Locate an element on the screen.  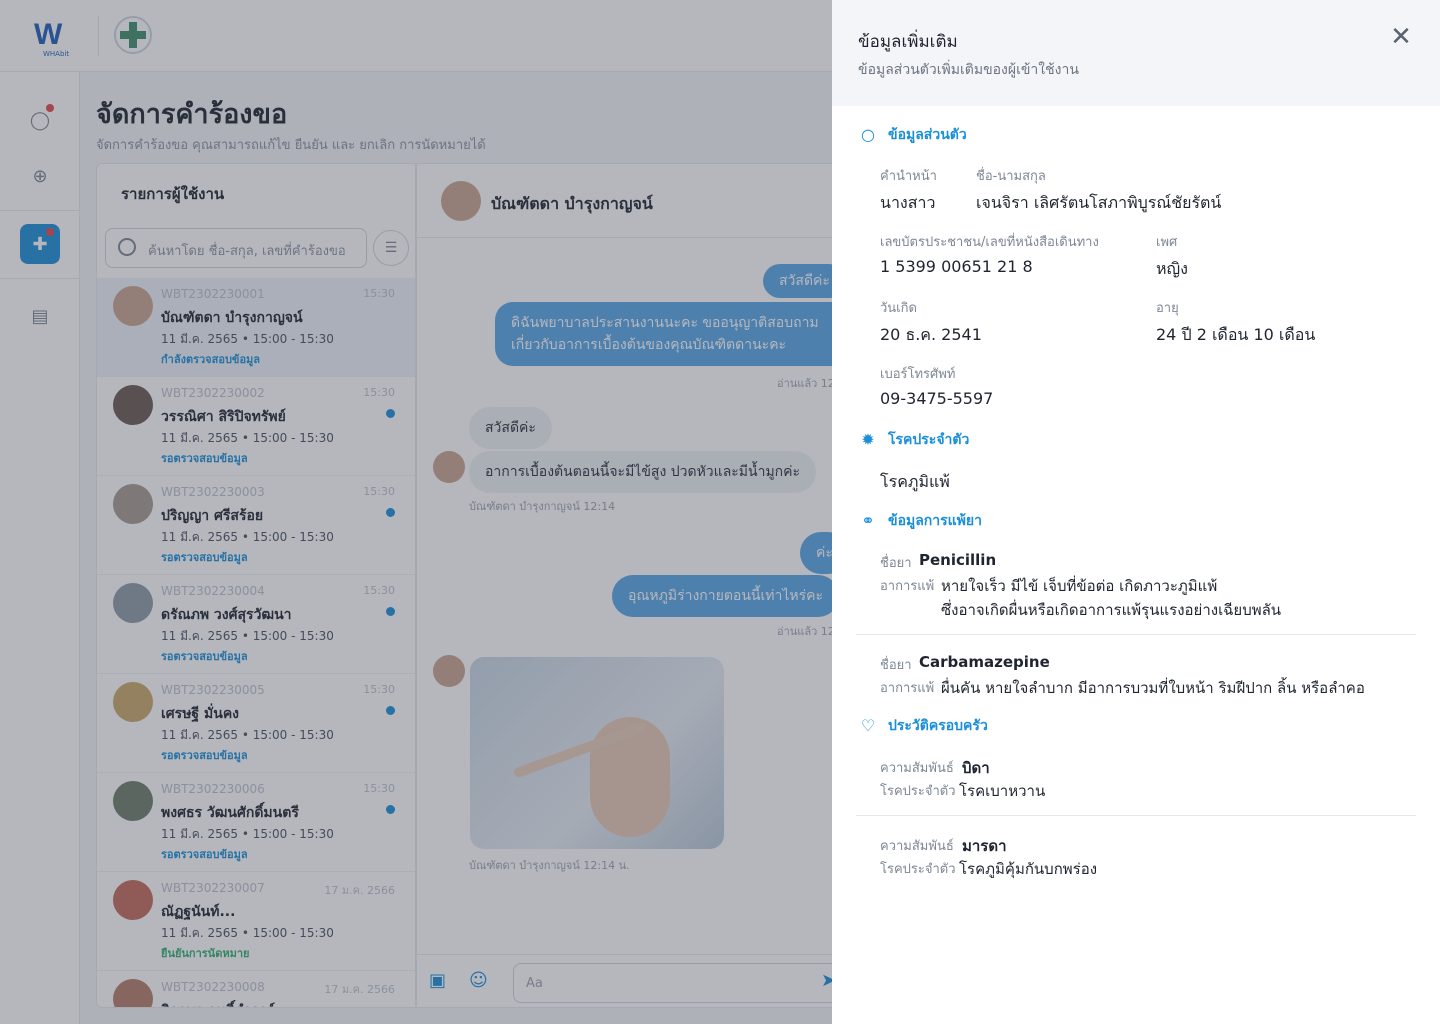
chronic-value: โรคภูมิแพ้ is located at coordinates (915, 481).